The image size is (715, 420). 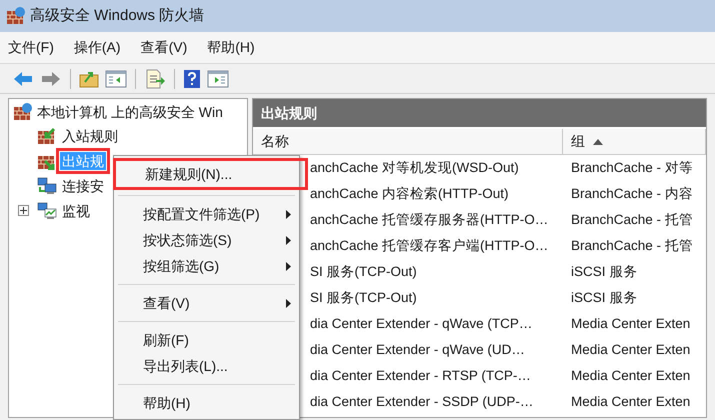 What do you see at coordinates (231, 47) in the screenshot?
I see `menu-item: 帮助(H)` at bounding box center [231, 47].